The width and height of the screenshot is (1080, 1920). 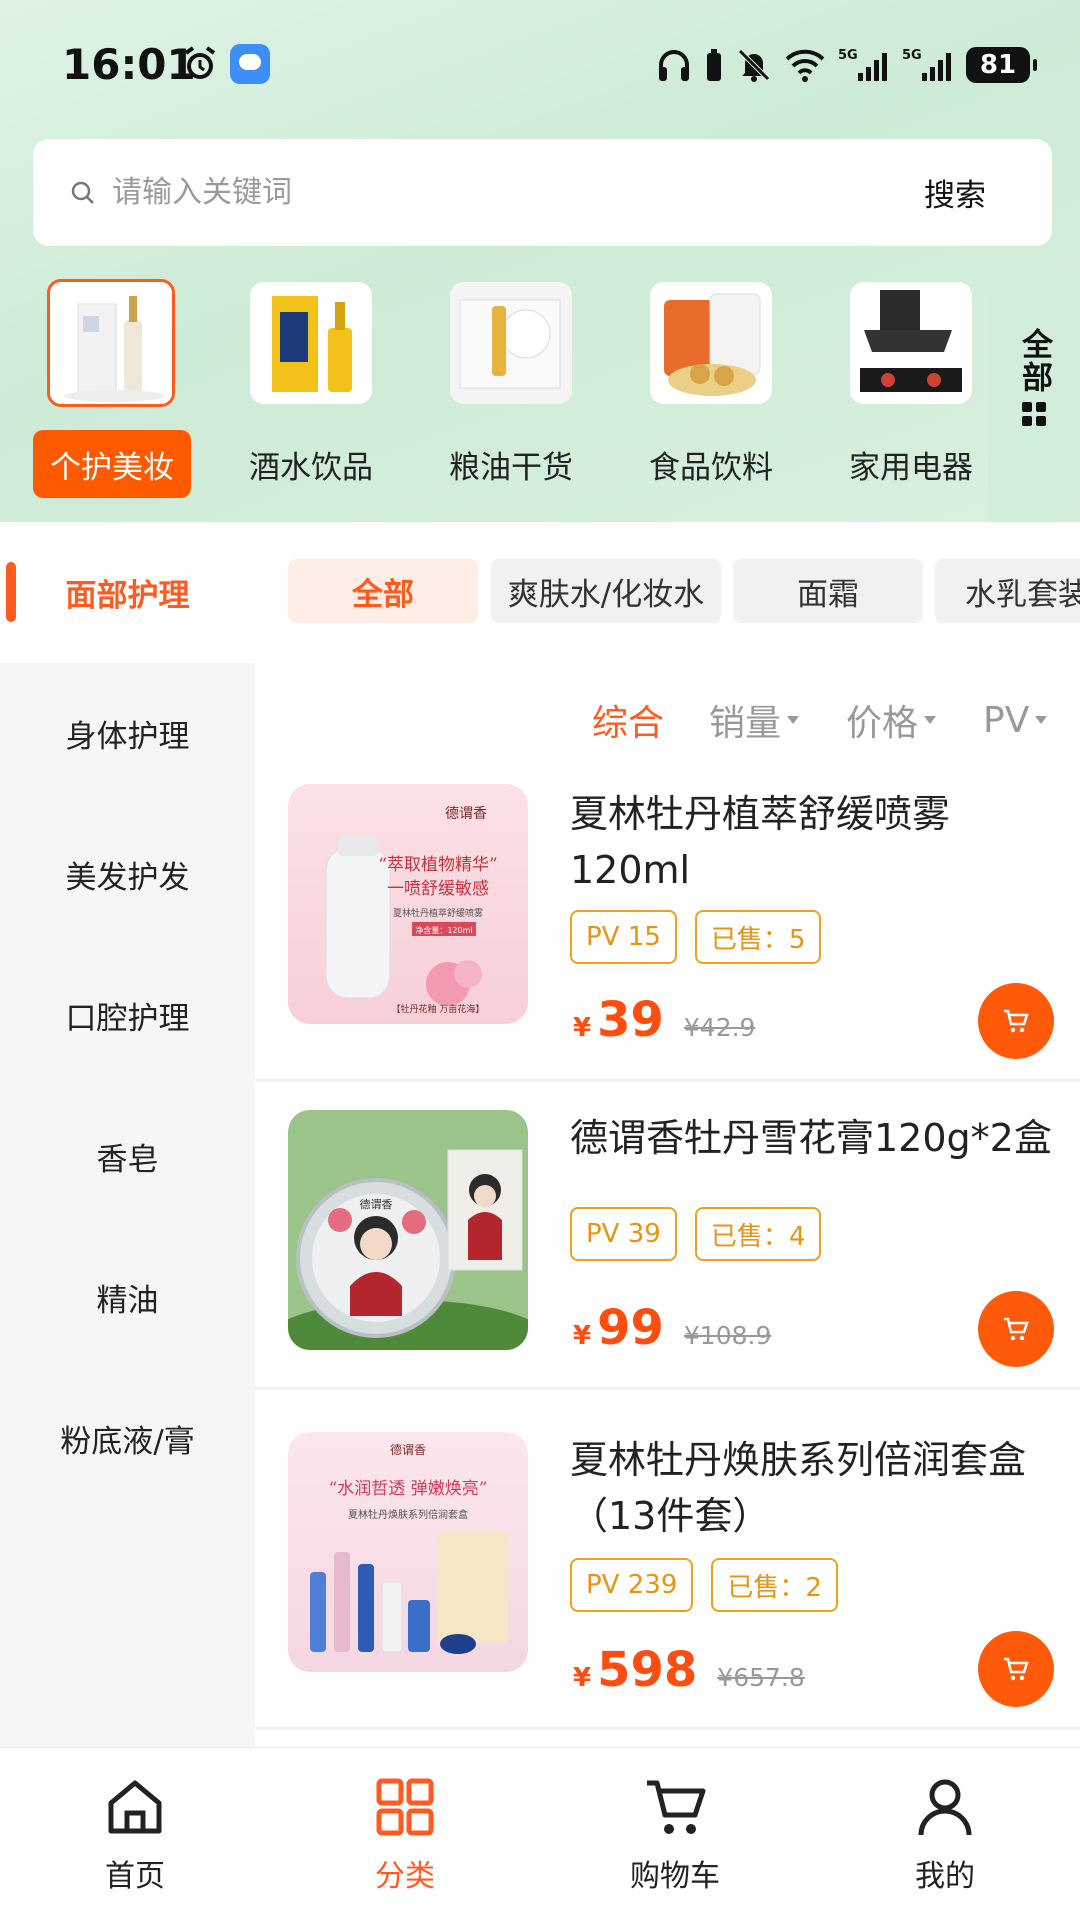 I want to click on product-tags: PV 15 已售：5, so click(x=696, y=937).